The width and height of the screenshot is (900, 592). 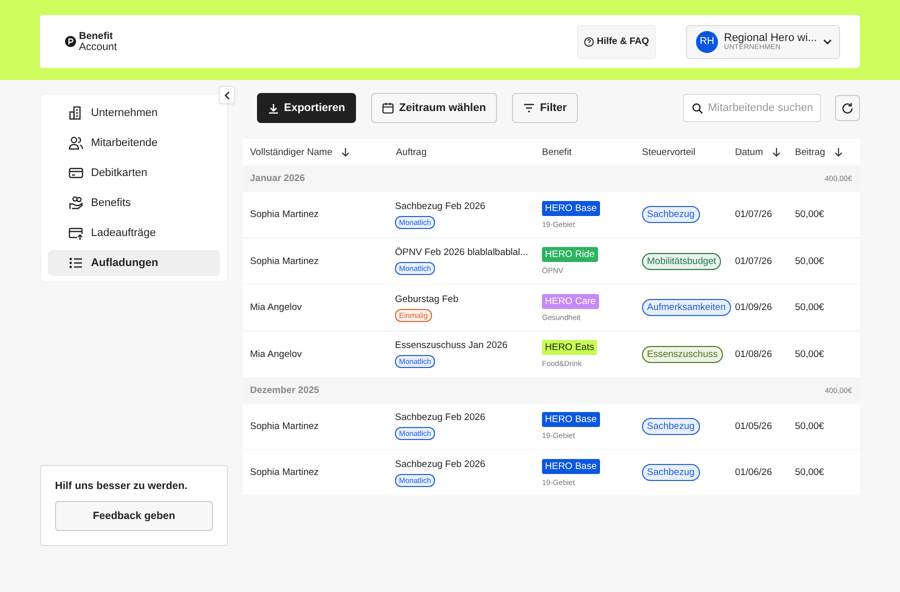 What do you see at coordinates (697, 108) in the screenshot?
I see `search-icon` at bounding box center [697, 108].